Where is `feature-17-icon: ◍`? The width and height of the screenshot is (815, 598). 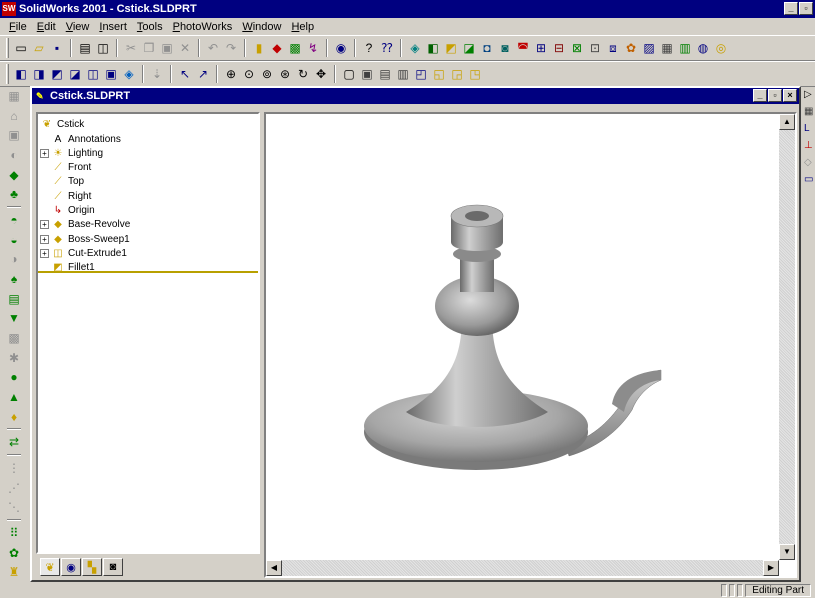
feature-17-icon: ◍ is located at coordinates (703, 48).